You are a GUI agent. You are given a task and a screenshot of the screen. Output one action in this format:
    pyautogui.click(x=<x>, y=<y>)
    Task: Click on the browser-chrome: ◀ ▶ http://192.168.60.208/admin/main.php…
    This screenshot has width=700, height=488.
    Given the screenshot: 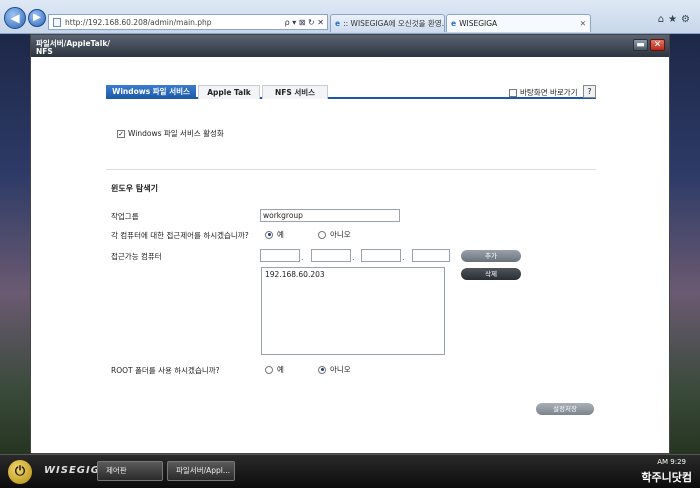 What is the action you would take?
    pyautogui.click(x=350, y=17)
    